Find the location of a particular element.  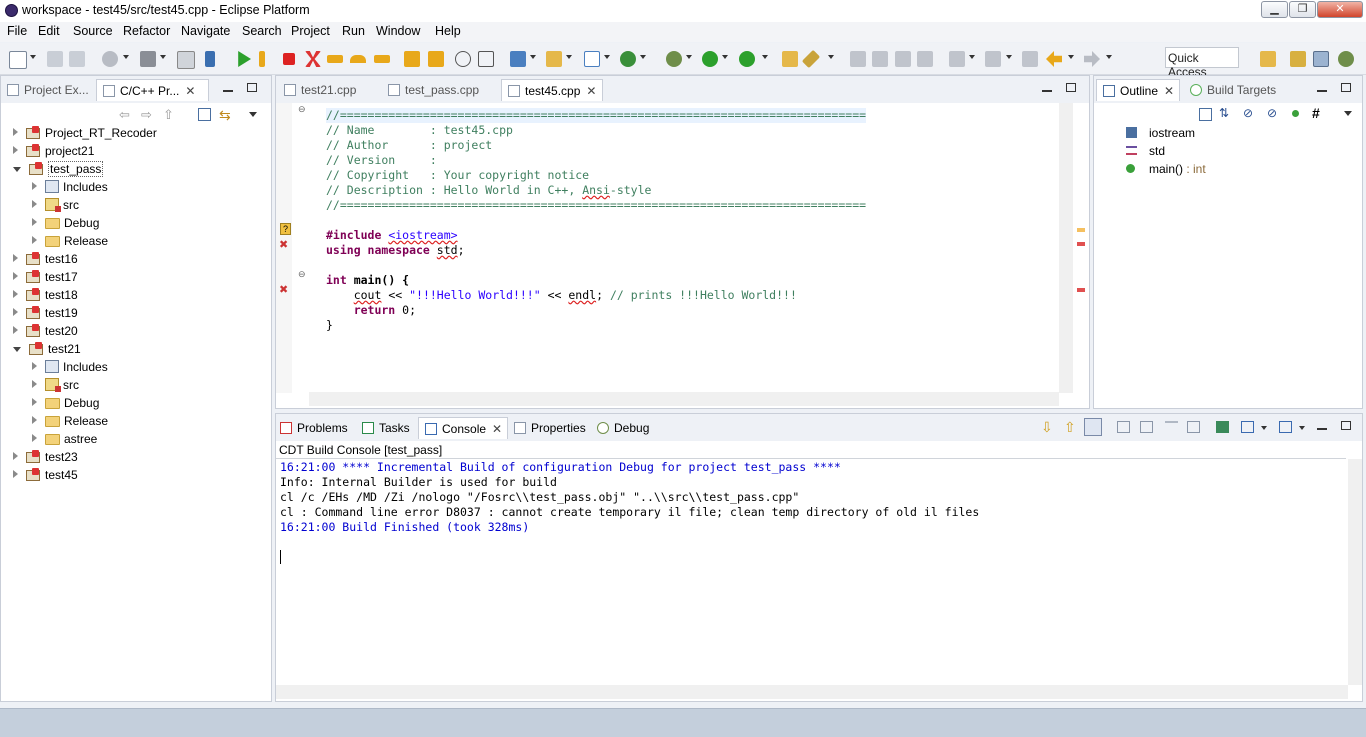

open-console-icon is located at coordinates (1285, 427).